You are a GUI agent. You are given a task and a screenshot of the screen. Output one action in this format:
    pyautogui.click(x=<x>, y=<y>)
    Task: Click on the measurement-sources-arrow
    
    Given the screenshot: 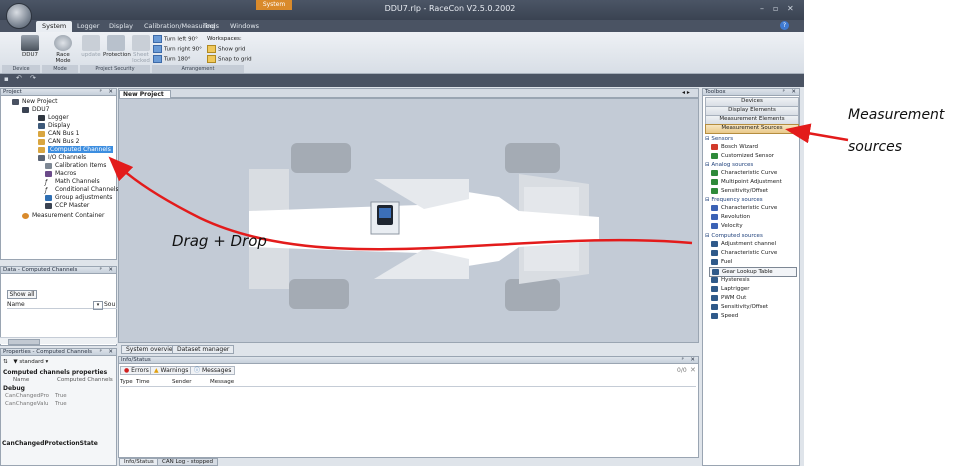 What is the action you would take?
    pyautogui.click(x=817, y=133)
    